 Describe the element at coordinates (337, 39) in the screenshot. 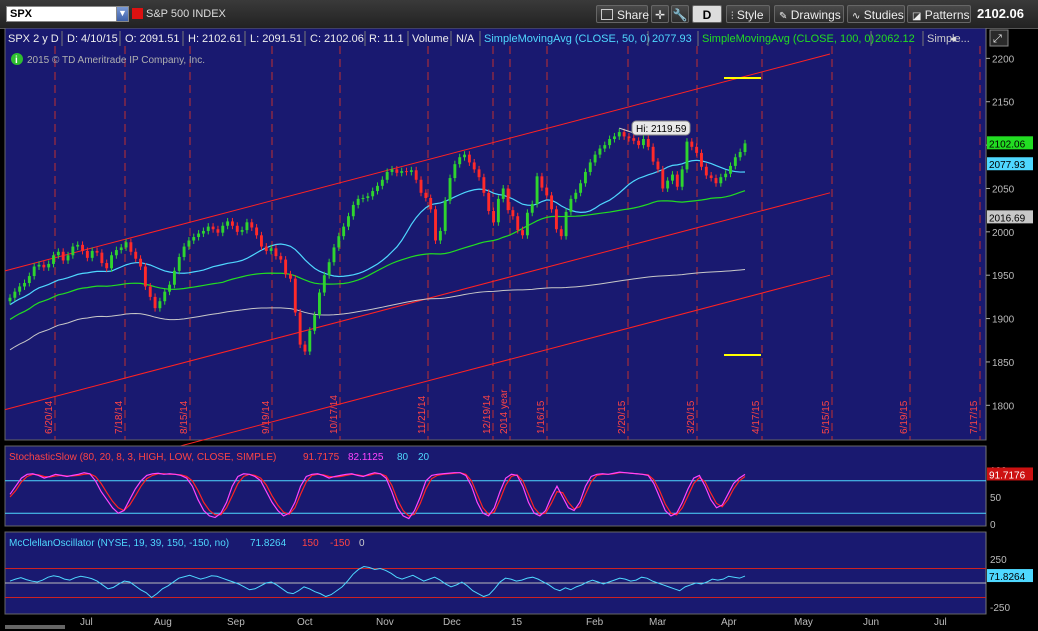

I see `info-close: C: 2102.06` at that location.